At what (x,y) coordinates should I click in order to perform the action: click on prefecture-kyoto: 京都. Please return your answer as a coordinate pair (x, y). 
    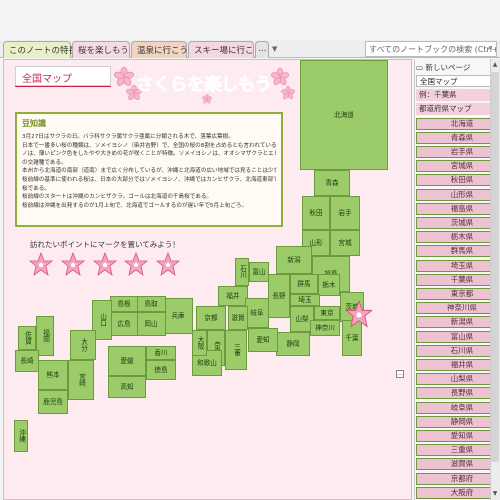
    Looking at the image, I should click on (211, 318).